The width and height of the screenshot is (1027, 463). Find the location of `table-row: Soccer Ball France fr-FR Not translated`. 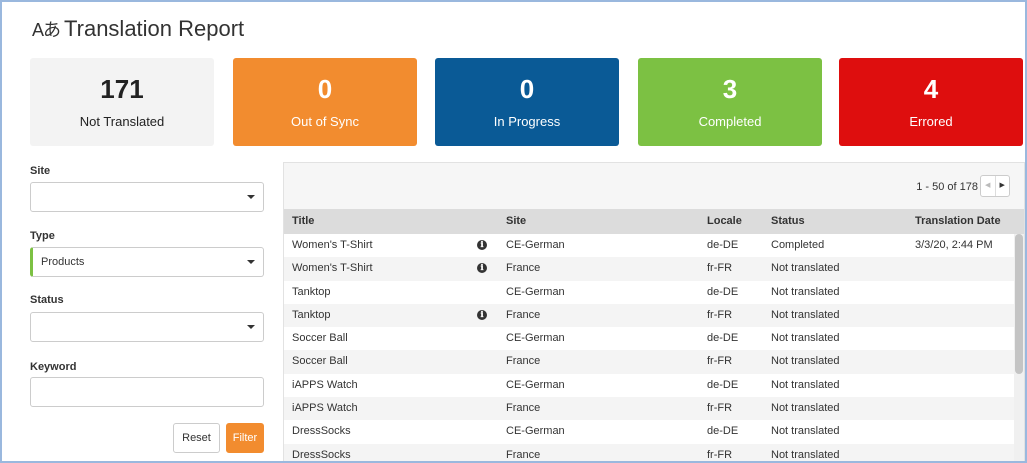

table-row: Soccer Ball France fr-FR Not translated is located at coordinates (649, 362).